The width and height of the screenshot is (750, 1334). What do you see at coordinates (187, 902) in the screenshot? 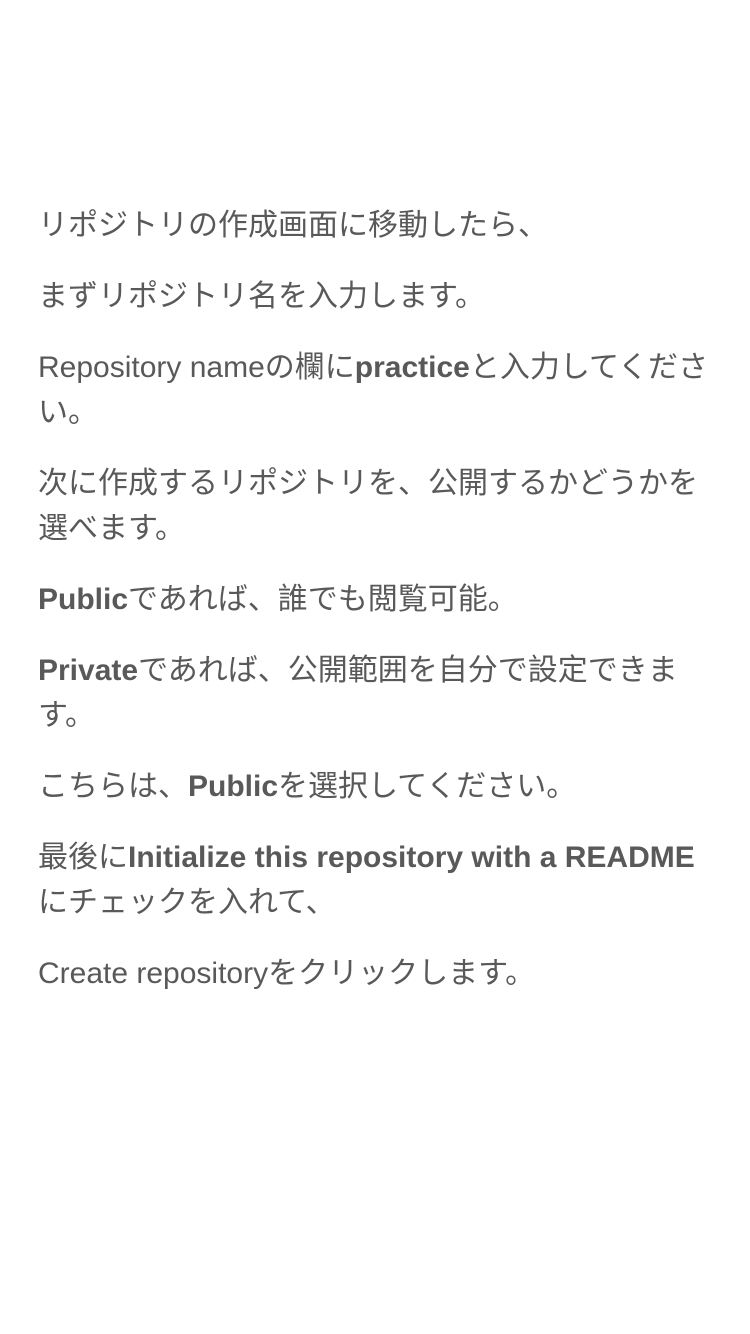
I see `readme-suffix: にチェックを入れて、` at bounding box center [187, 902].